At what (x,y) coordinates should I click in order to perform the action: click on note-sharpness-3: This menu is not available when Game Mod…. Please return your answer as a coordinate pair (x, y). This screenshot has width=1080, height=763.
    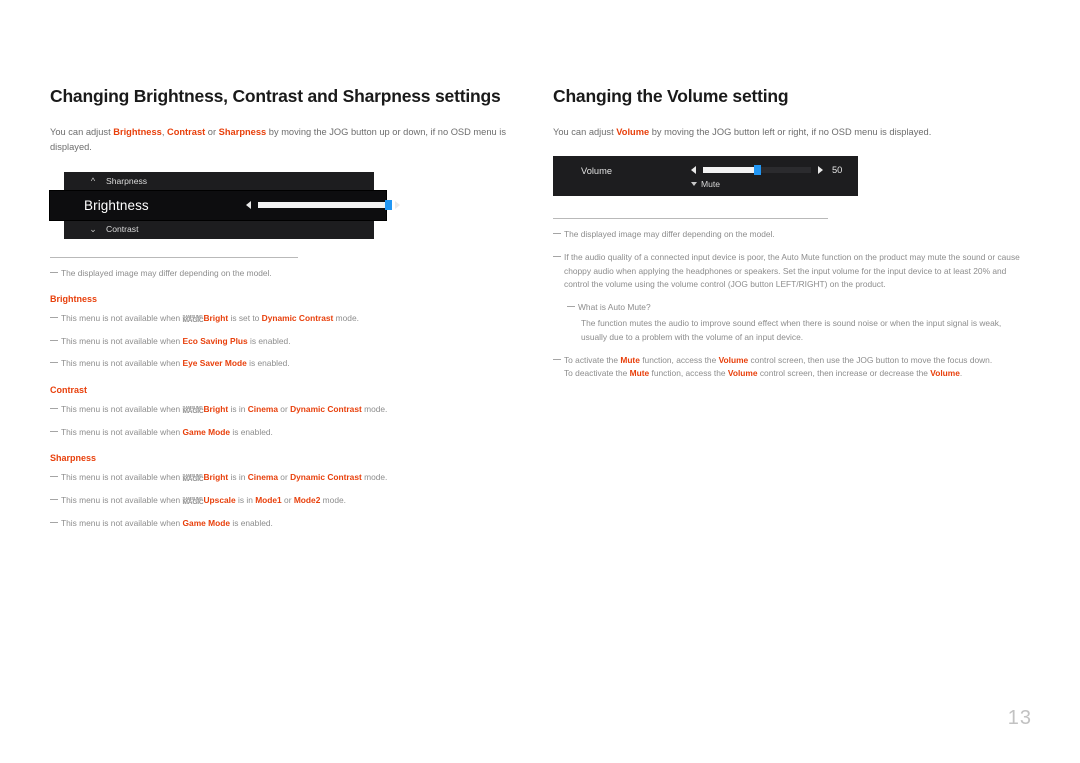
    Looking at the image, I should click on (280, 524).